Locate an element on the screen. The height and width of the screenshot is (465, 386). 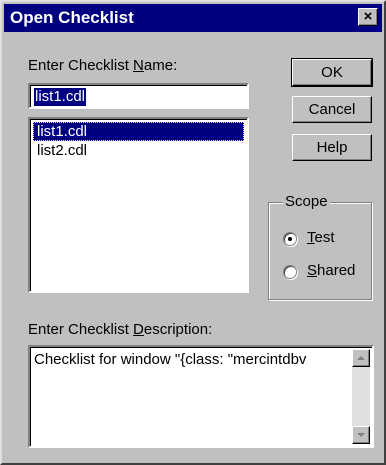
cancel-button: Cancel is located at coordinates (332, 109).